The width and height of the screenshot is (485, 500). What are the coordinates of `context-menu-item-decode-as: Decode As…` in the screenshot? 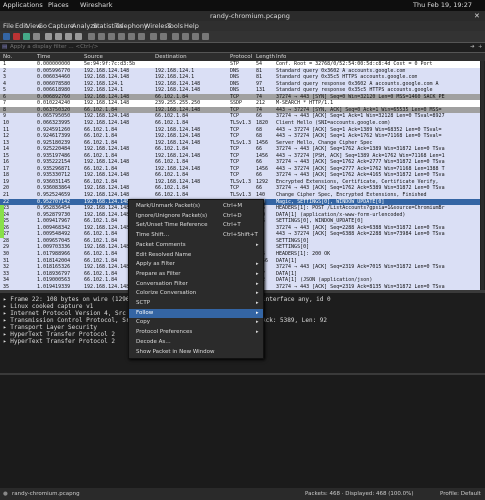 It's located at (196, 342).